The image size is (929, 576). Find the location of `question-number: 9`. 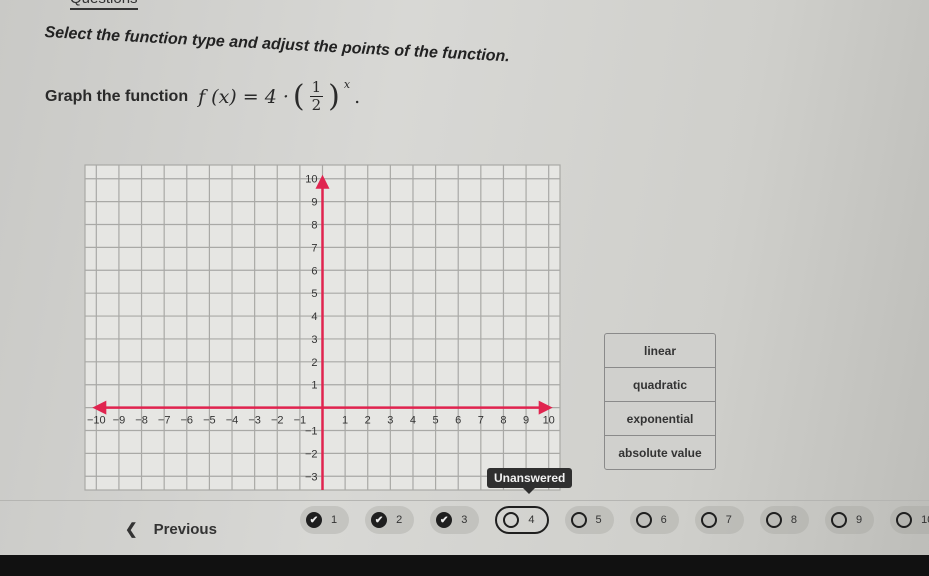

question-number: 9 is located at coordinates (859, 520).